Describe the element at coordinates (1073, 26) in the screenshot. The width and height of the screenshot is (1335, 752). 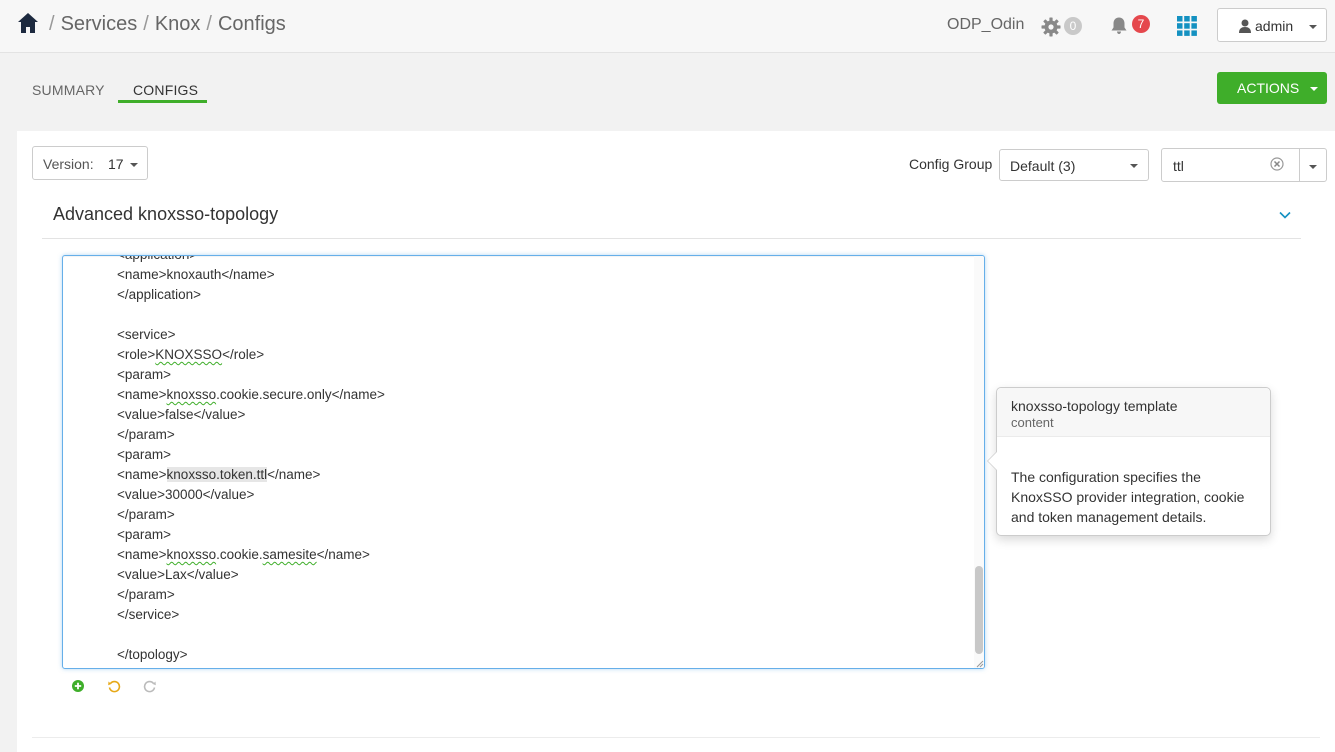
I see `ops-count-badge: 0` at that location.